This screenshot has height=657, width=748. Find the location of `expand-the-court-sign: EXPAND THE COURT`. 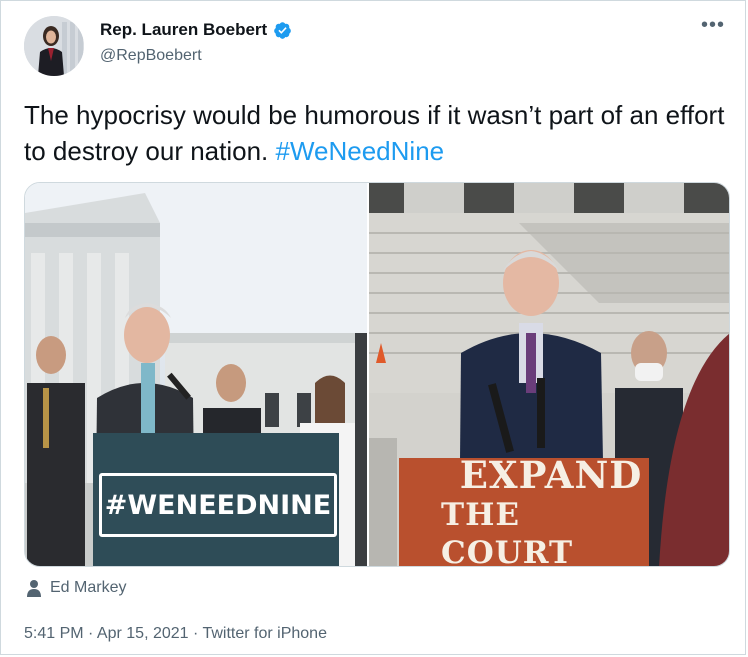

expand-the-court-sign: EXPAND THE COURT is located at coordinates (551, 510).